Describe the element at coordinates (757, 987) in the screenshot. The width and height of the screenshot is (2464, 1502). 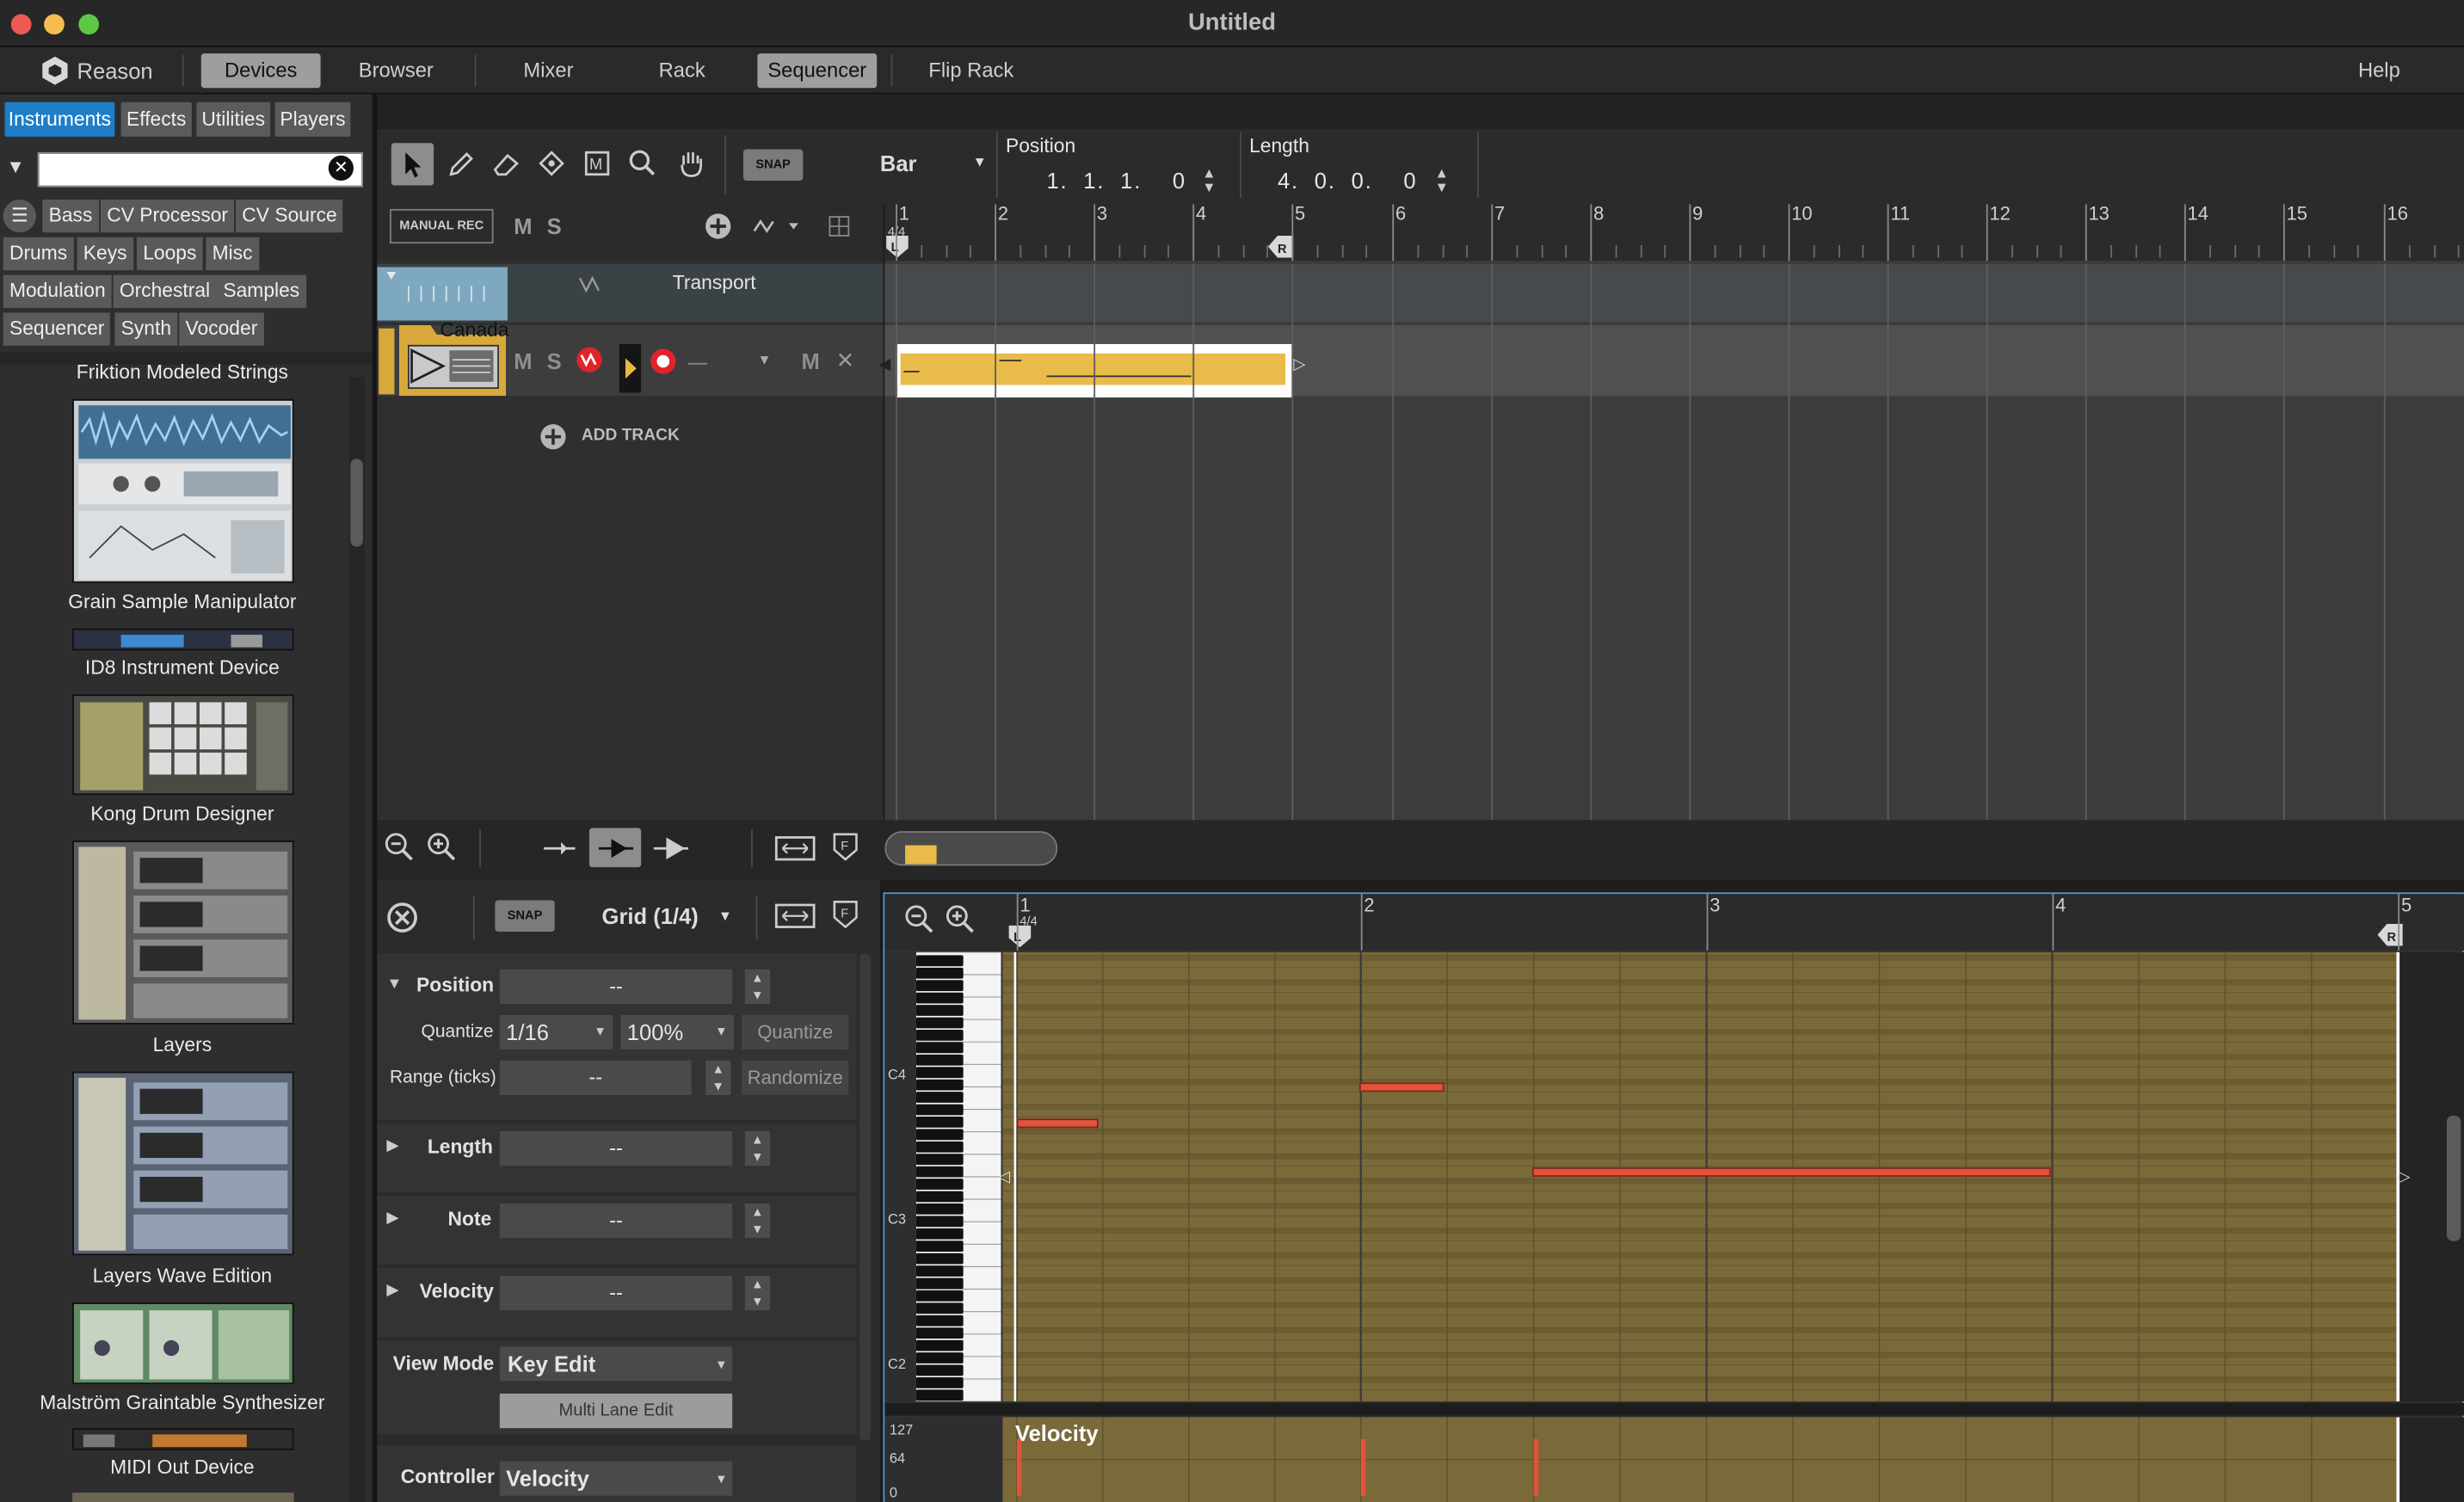
I see `inspector-position-stepper: ▲ ▼` at that location.